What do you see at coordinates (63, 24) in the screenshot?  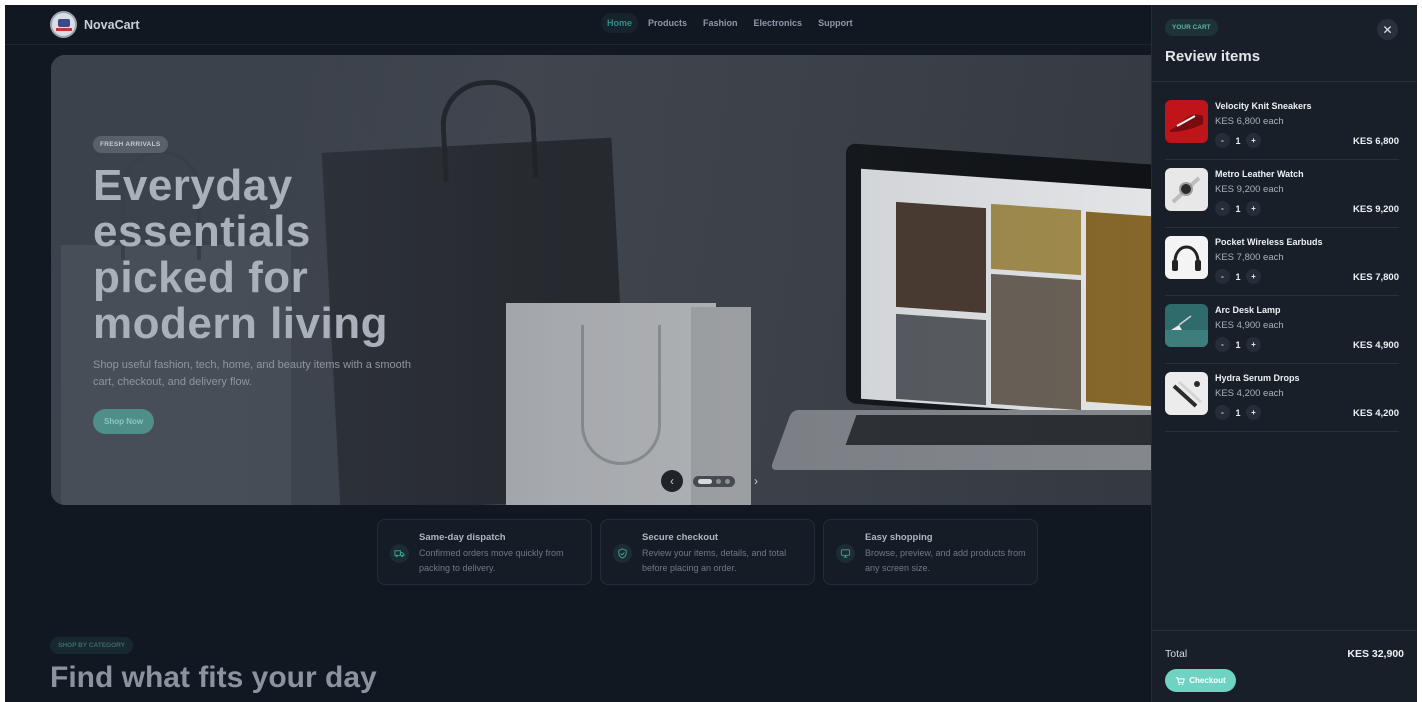 I see `brand-logo` at bounding box center [63, 24].